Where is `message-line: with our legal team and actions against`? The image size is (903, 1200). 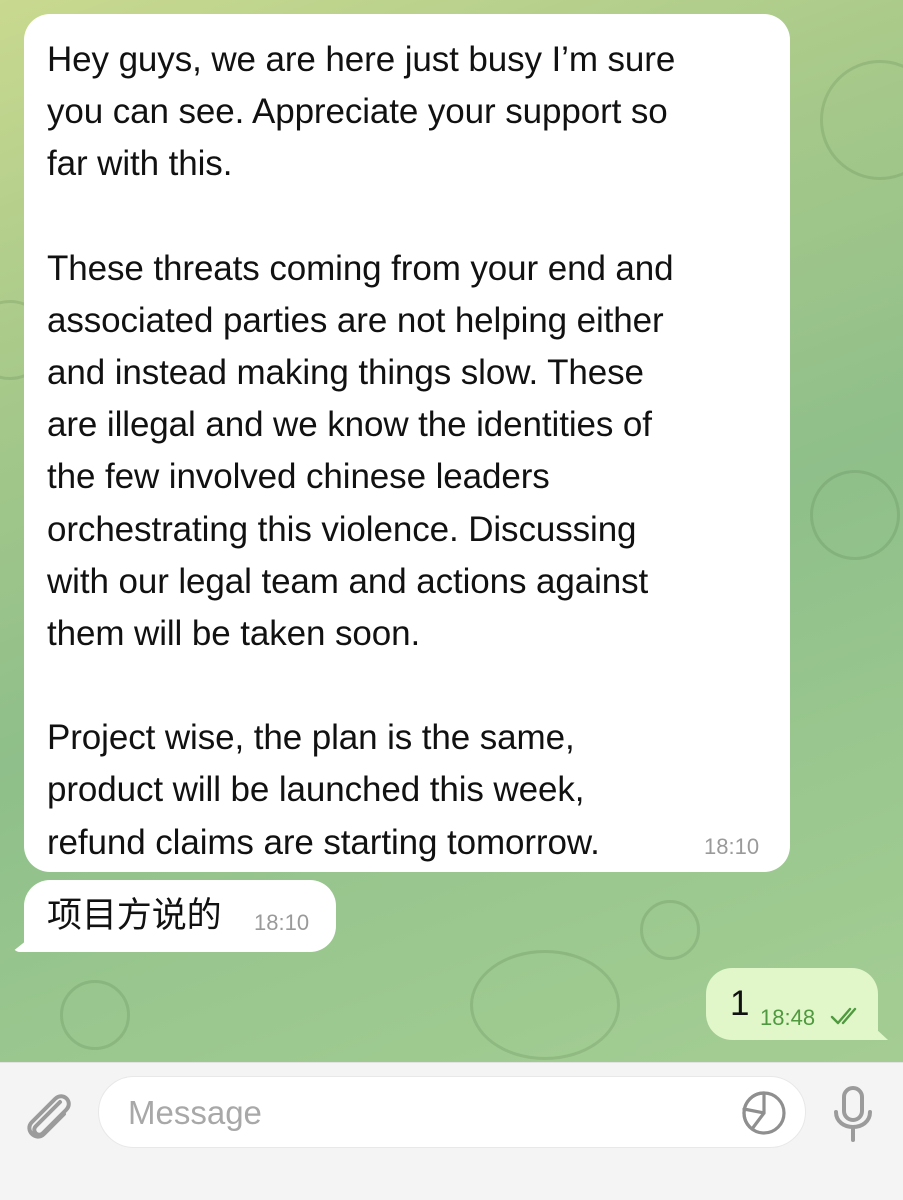 message-line: with our legal team and actions against is located at coordinates (348, 581).